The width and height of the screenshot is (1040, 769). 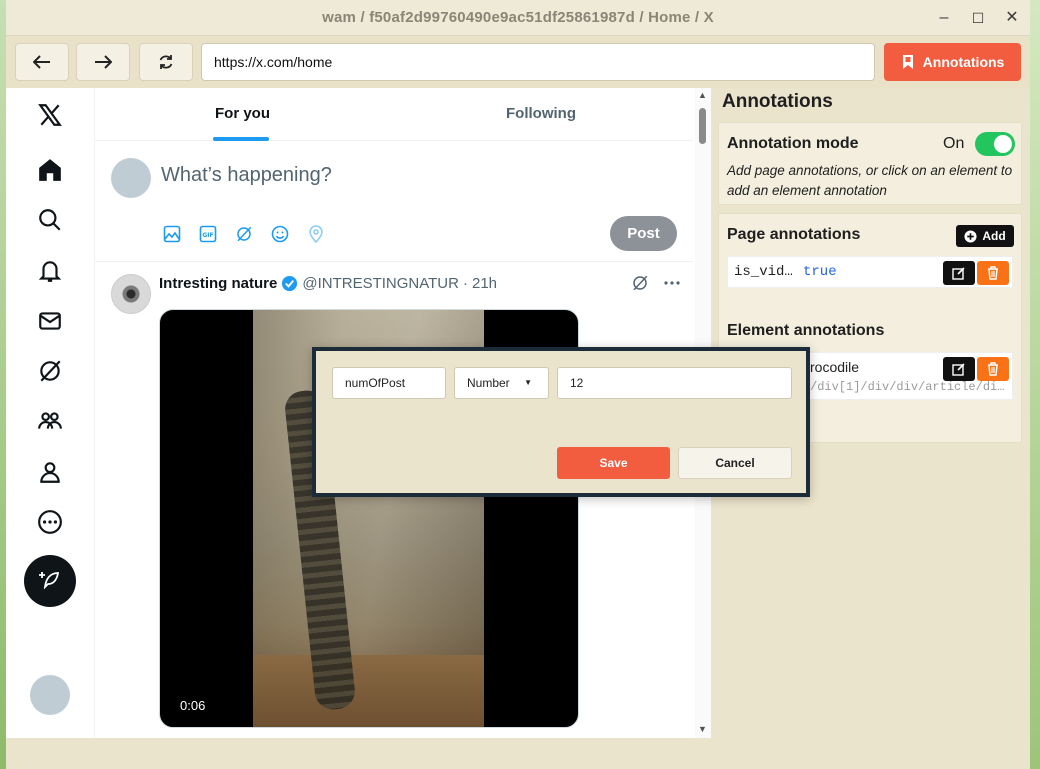 What do you see at coordinates (1035, 384) in the screenshot?
I see `desktop-background-right` at bounding box center [1035, 384].